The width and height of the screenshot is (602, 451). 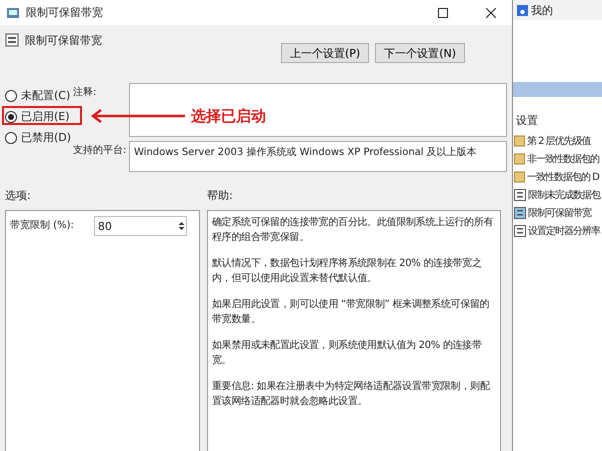 I want to click on state-radio: 已启用(E), so click(x=39, y=116).